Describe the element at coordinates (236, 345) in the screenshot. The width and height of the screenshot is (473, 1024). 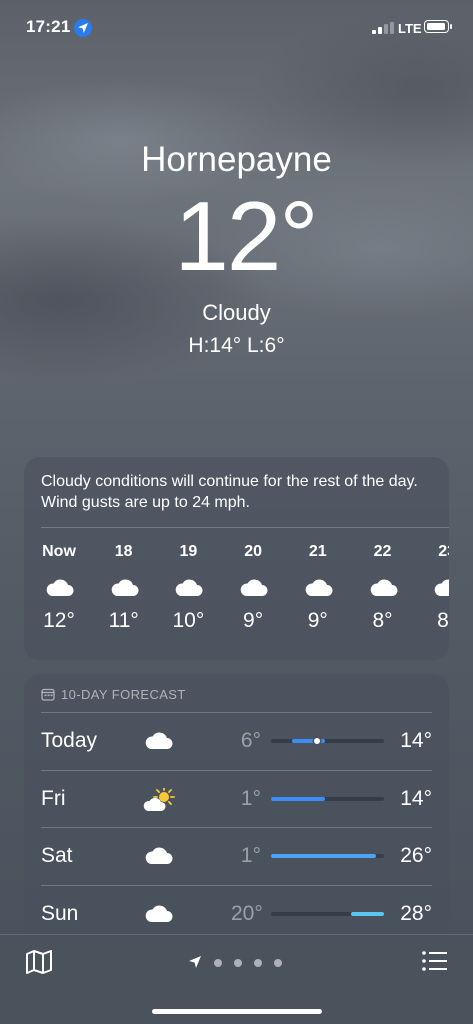
I see `high-low: H:14° L:6°` at that location.